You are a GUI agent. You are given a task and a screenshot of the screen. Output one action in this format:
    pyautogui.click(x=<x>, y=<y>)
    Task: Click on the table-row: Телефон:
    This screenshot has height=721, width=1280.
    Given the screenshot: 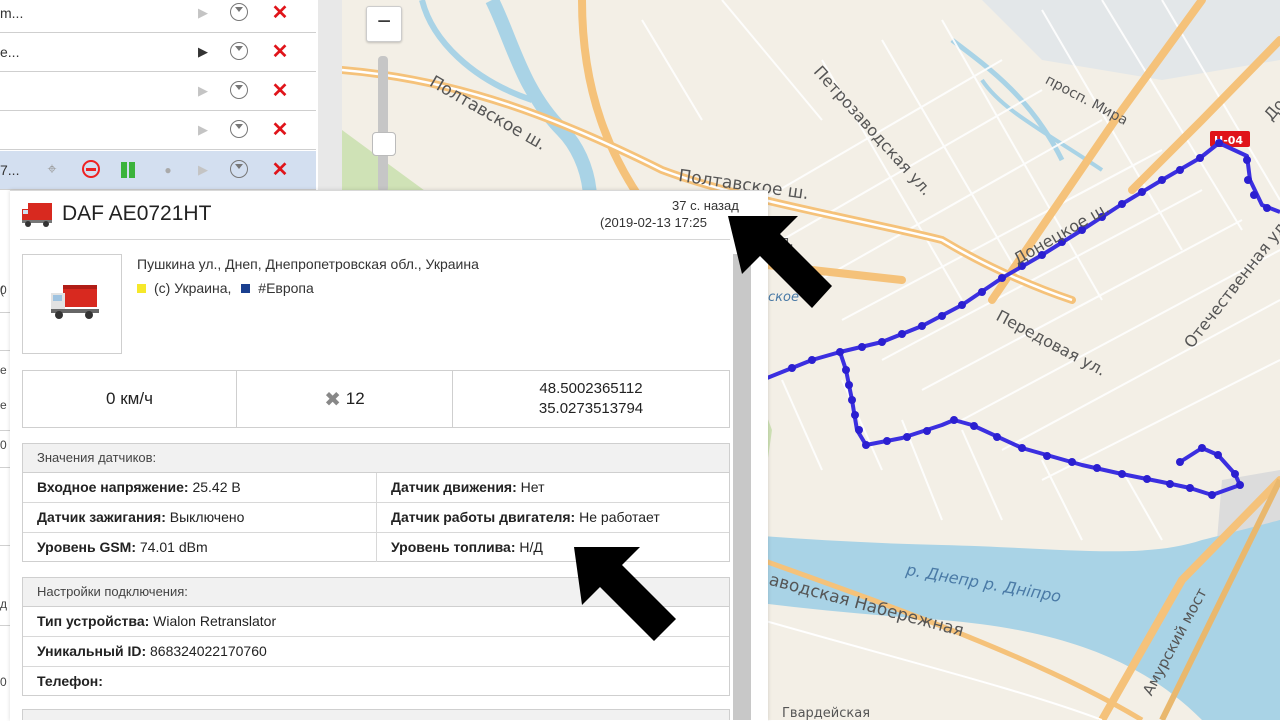 What is the action you would take?
    pyautogui.click(x=376, y=681)
    